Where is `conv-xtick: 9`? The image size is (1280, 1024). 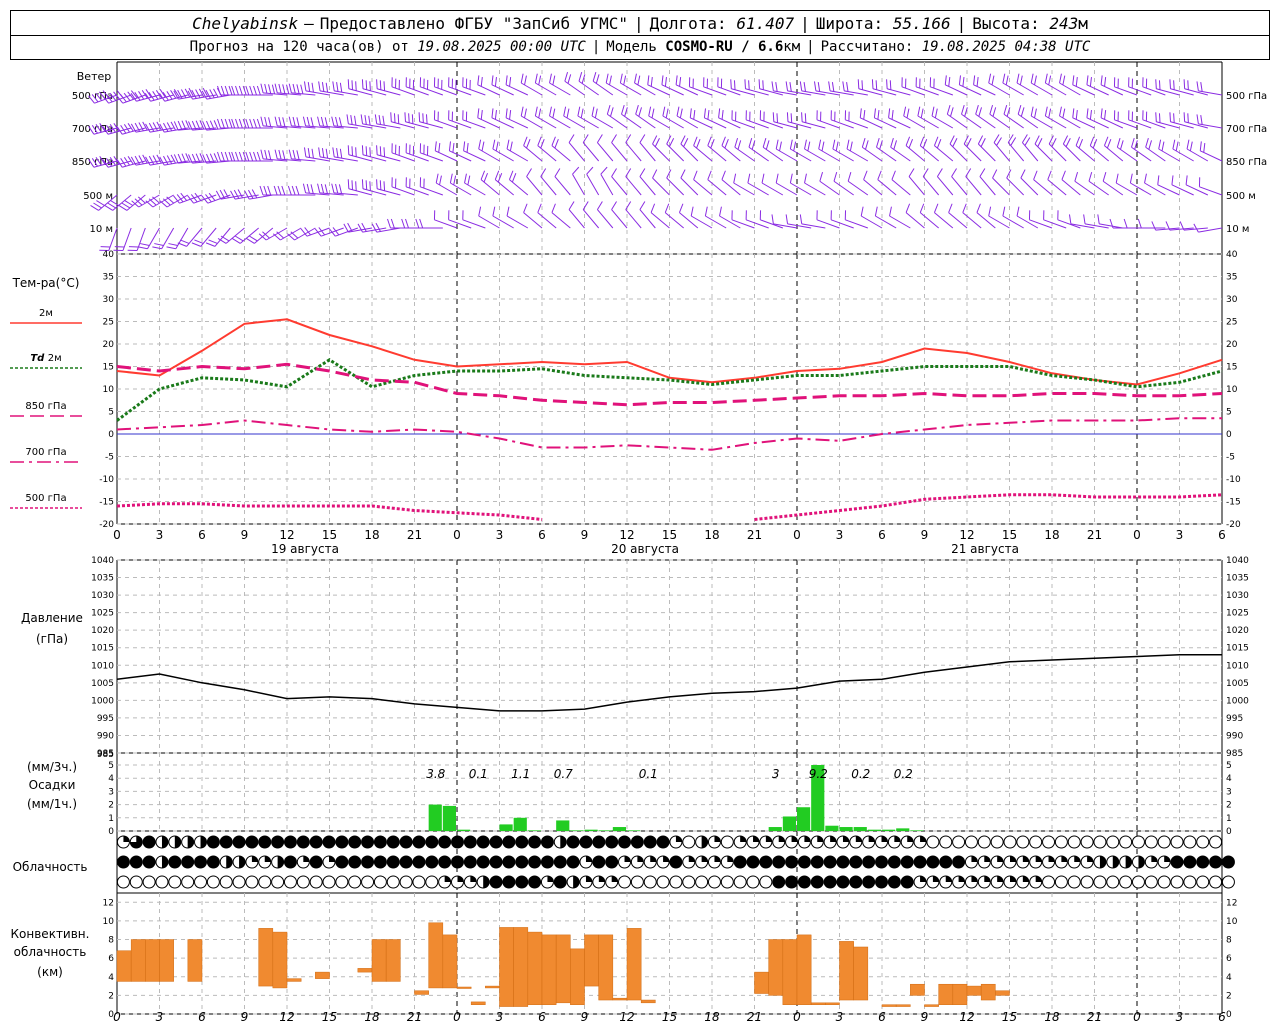 conv-xtick: 9 is located at coordinates (925, 1017).